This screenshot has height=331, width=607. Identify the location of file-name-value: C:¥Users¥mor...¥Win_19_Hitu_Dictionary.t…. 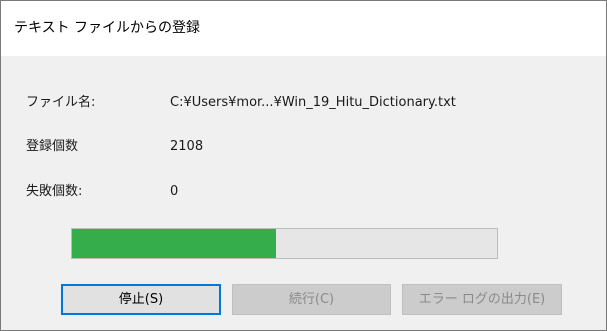
(313, 102).